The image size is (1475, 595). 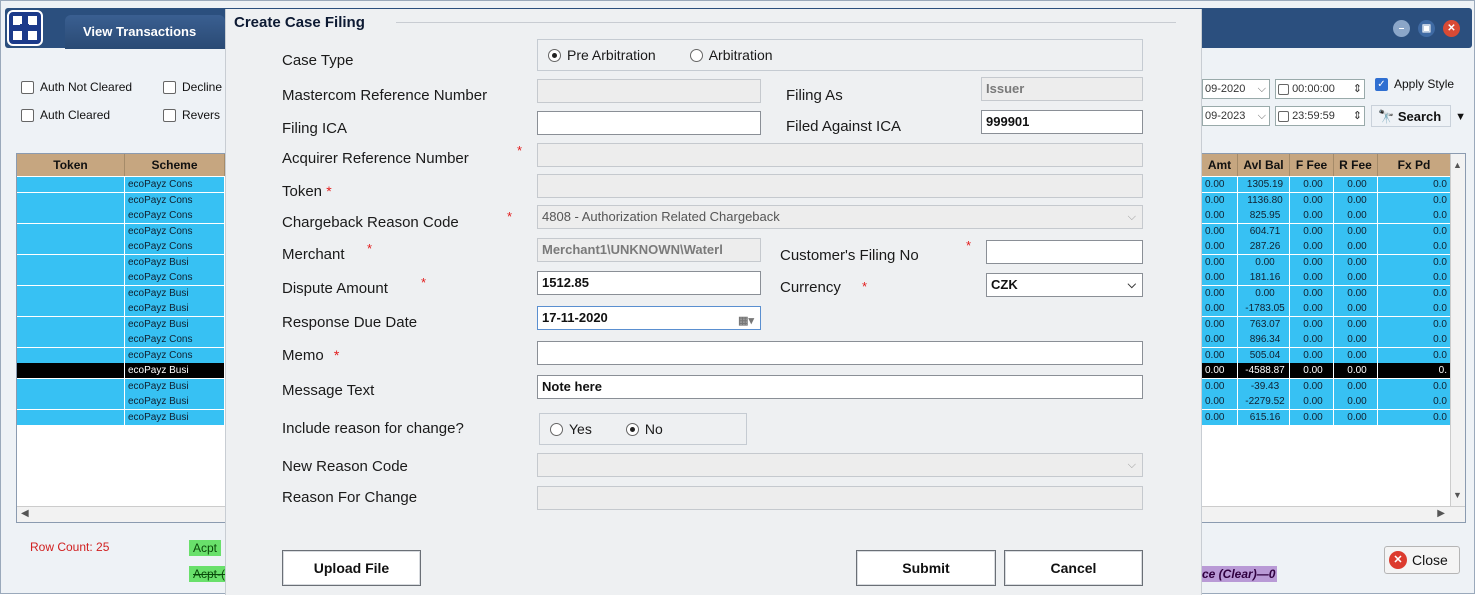 I want to click on cell-fx-pd: 0., so click(x=1414, y=370).